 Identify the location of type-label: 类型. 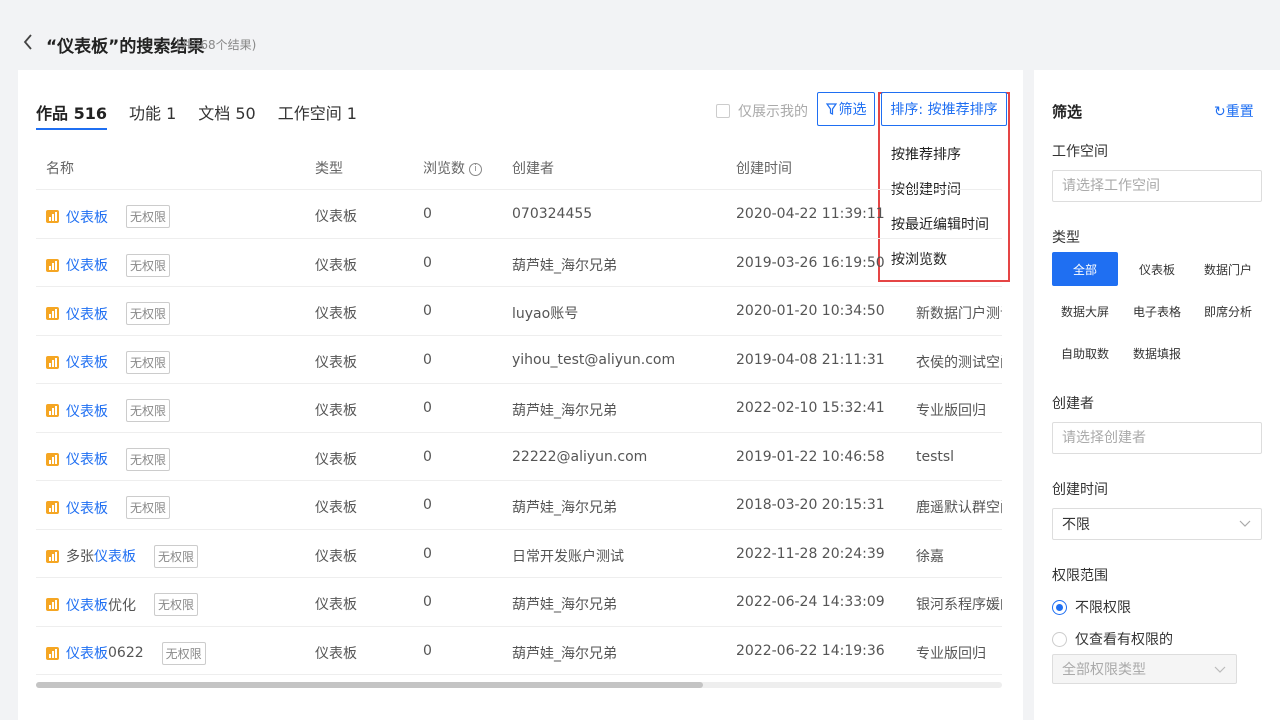
(1066, 238).